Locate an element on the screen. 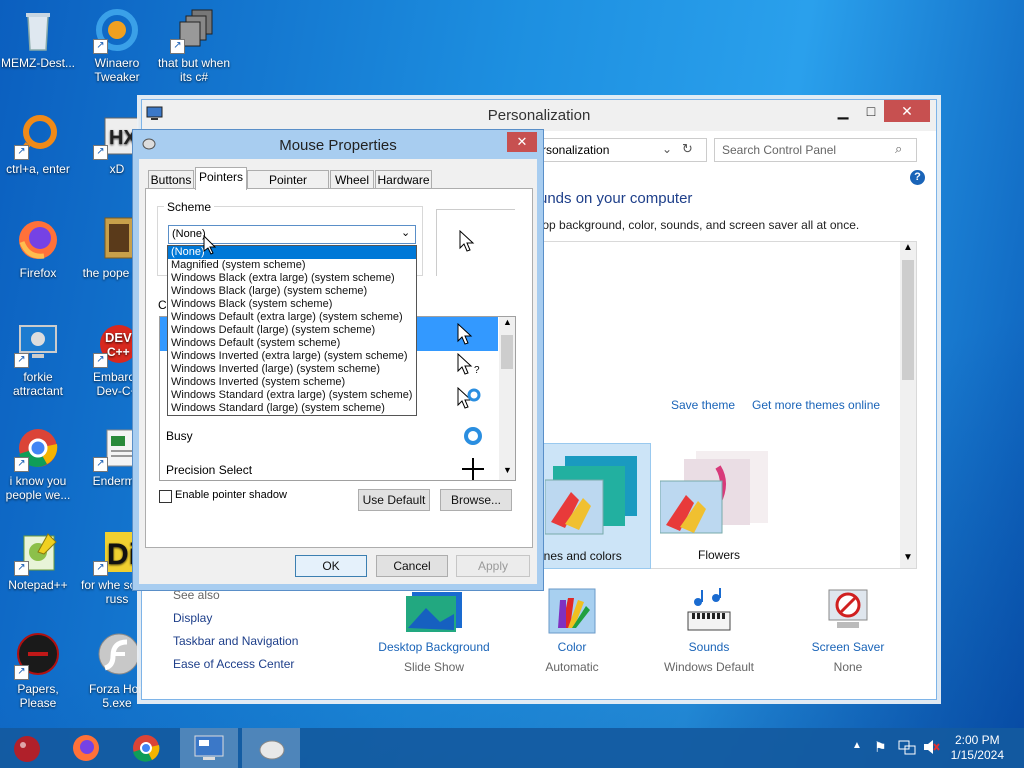  close-button: ✕ is located at coordinates (907, 111).